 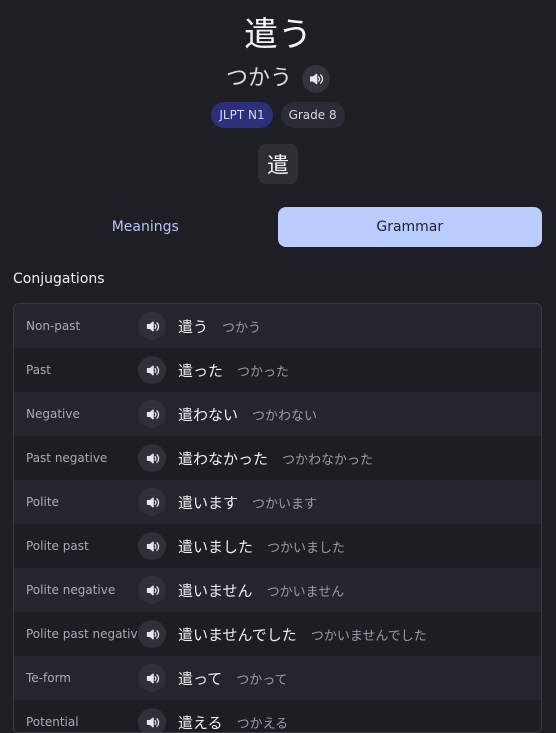 I want to click on conjugation-row: Polite negative 遣いません つかいません, so click(x=277, y=590).